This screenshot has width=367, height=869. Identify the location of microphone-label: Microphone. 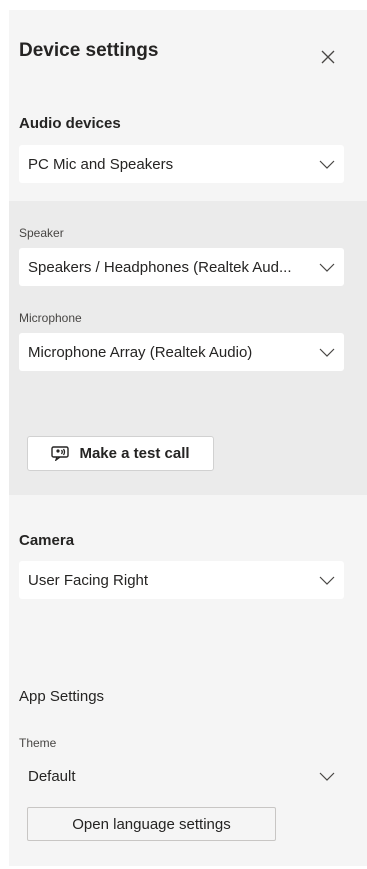
(50, 318).